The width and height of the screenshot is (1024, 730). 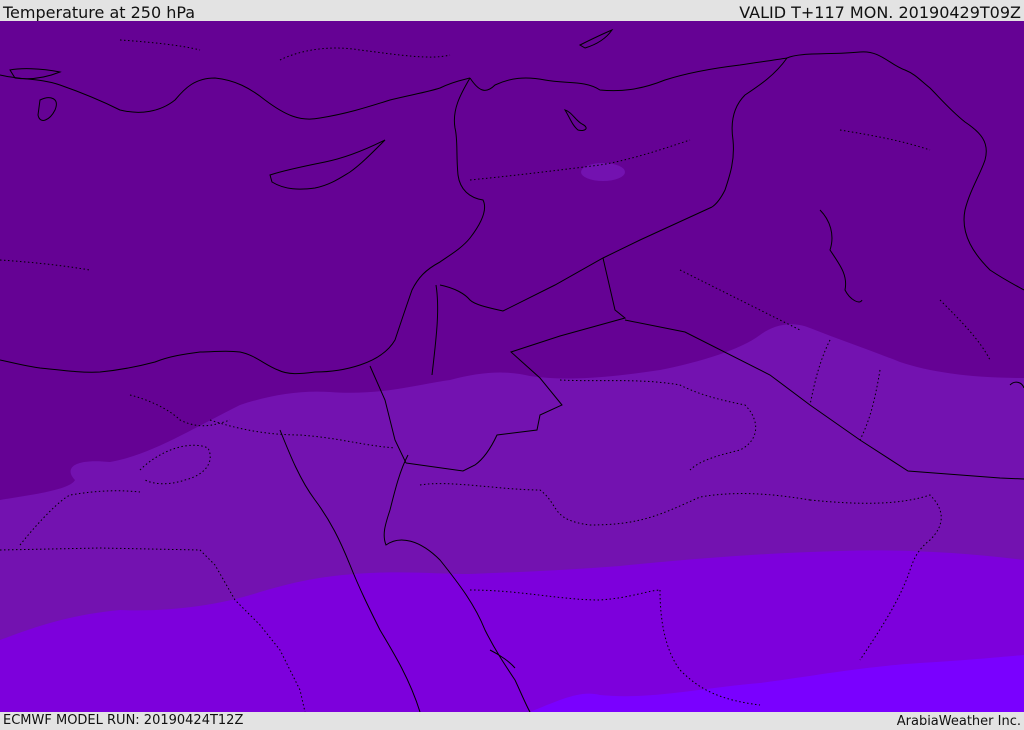 I want to click on valid-time-label: VALID T+117 MON. 20190429T09Z, so click(x=880, y=12).